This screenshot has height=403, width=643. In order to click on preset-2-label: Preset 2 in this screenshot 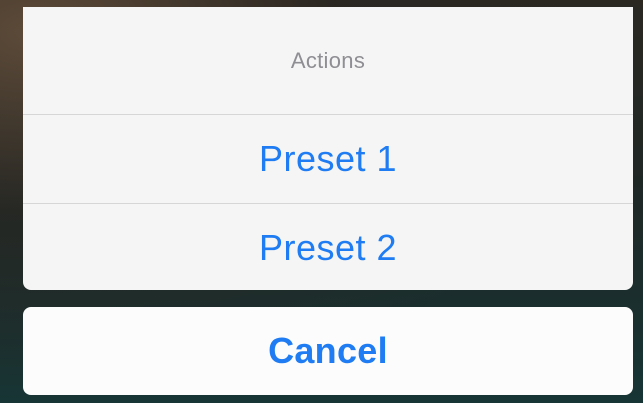, I will do `click(328, 247)`.